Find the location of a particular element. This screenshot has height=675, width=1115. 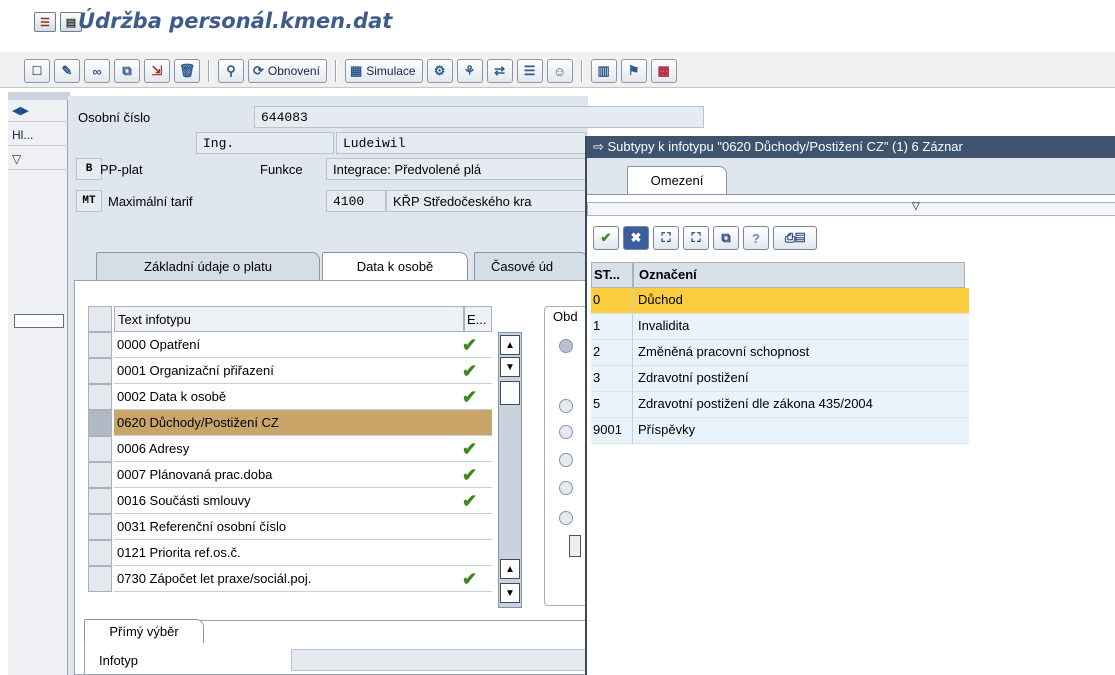

list-item: 3 Zdravotní postižení is located at coordinates (780, 379).